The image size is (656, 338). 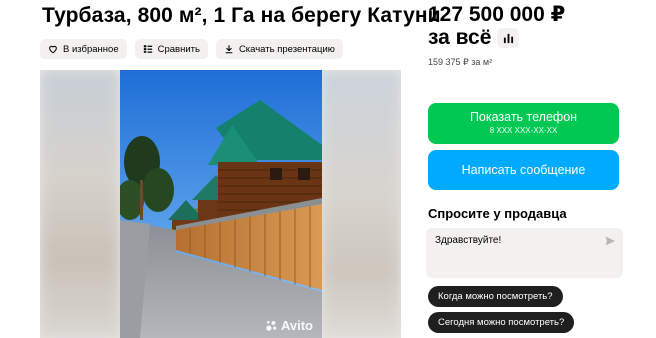 I want to click on quick-question-label: Сегодня можно посмотреть?, so click(x=501, y=322).